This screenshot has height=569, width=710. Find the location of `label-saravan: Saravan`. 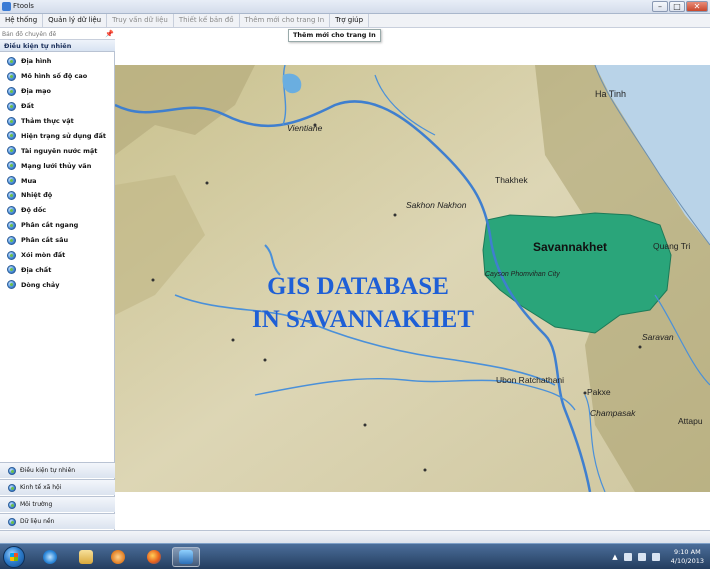

label-saravan: Saravan is located at coordinates (658, 337).